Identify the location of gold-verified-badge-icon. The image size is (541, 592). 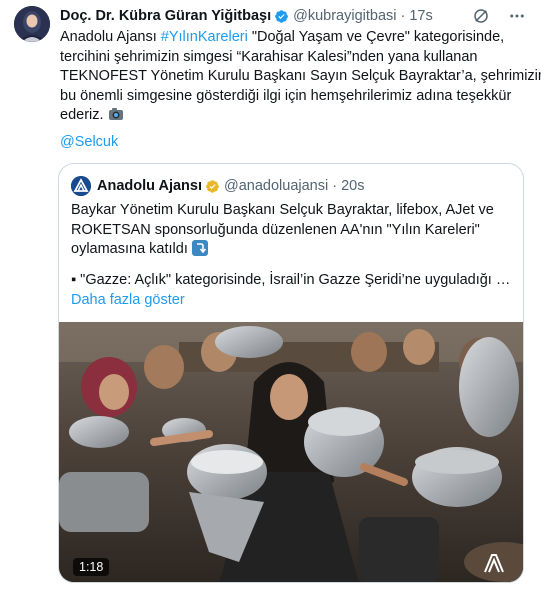
(212, 186).